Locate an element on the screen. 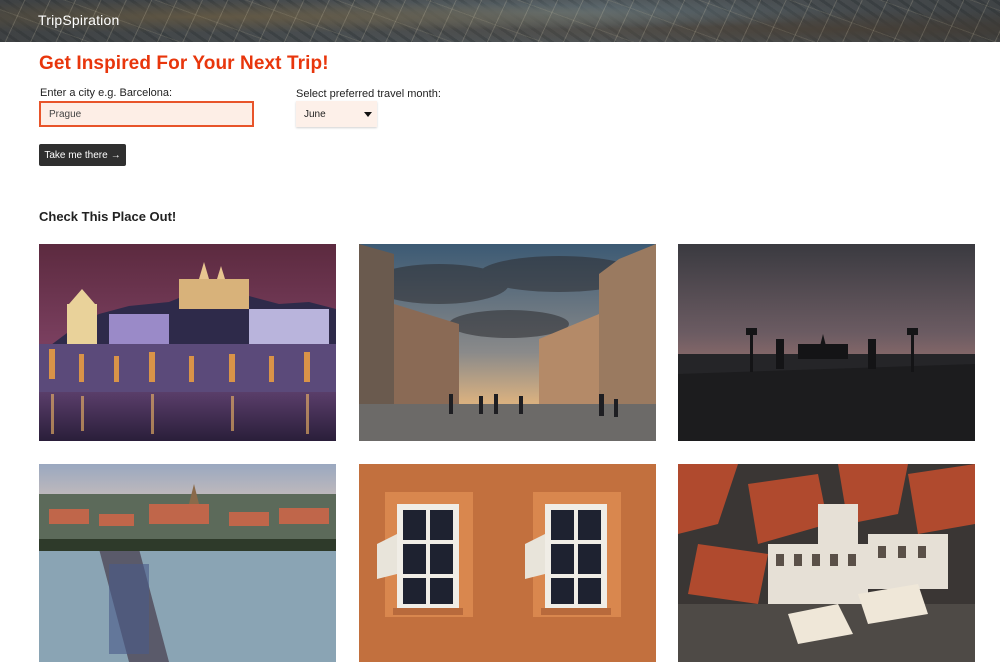  page-title: Get Inspired For Your Next Trip! is located at coordinates (184, 63).